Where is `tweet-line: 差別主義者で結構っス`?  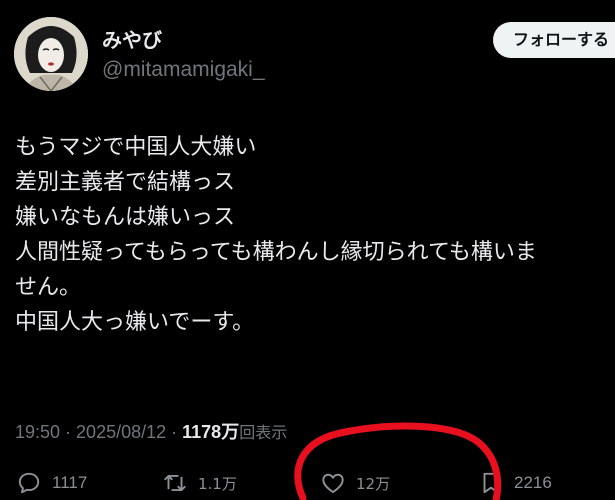
tweet-line: 差別主義者で結構っス is located at coordinates (125, 182).